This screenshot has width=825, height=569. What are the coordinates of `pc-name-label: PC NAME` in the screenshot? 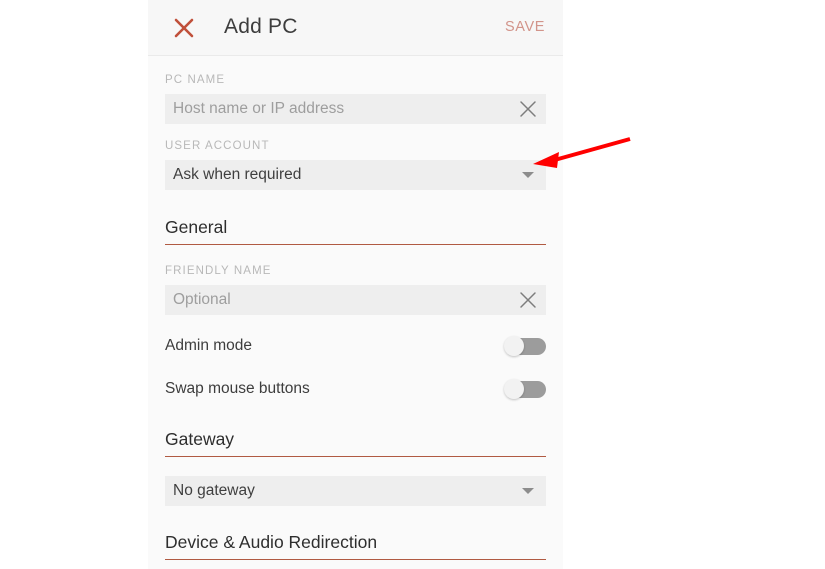 It's located at (195, 80).